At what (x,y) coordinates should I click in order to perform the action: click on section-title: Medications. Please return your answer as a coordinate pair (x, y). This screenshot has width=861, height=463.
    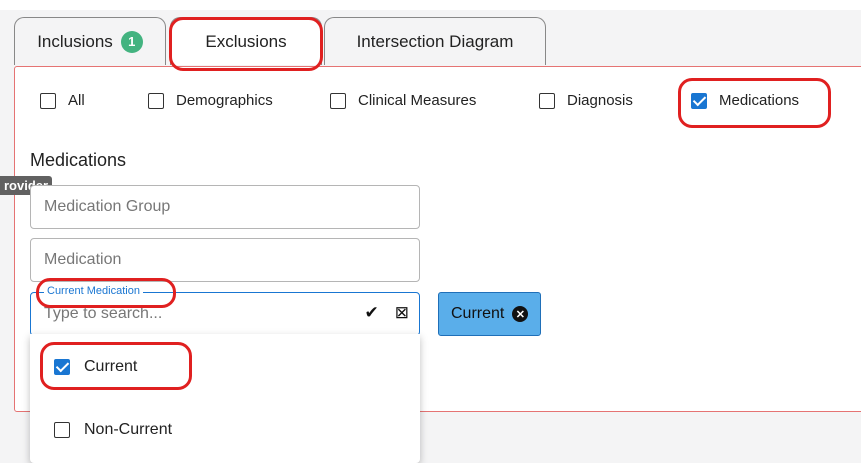
    Looking at the image, I should click on (78, 160).